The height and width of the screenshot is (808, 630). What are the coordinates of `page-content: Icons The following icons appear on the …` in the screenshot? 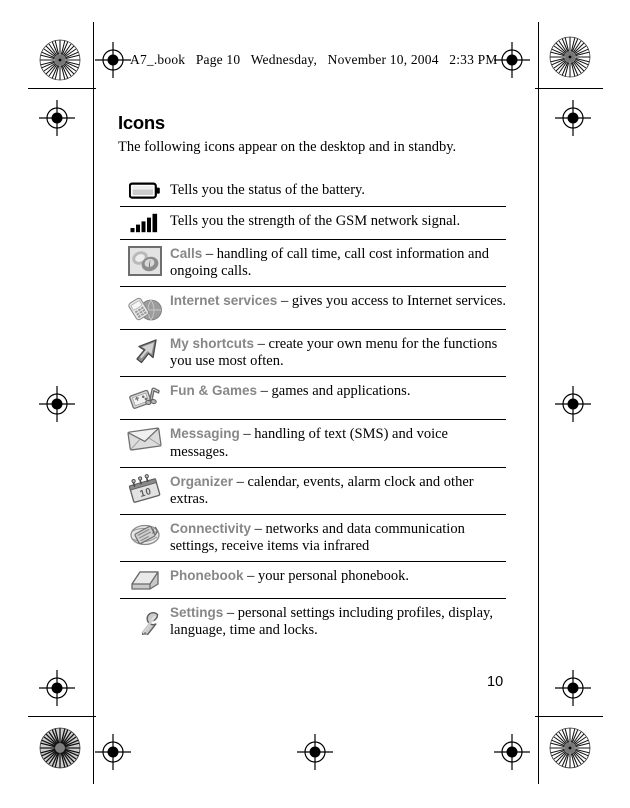 It's located at (314, 145).